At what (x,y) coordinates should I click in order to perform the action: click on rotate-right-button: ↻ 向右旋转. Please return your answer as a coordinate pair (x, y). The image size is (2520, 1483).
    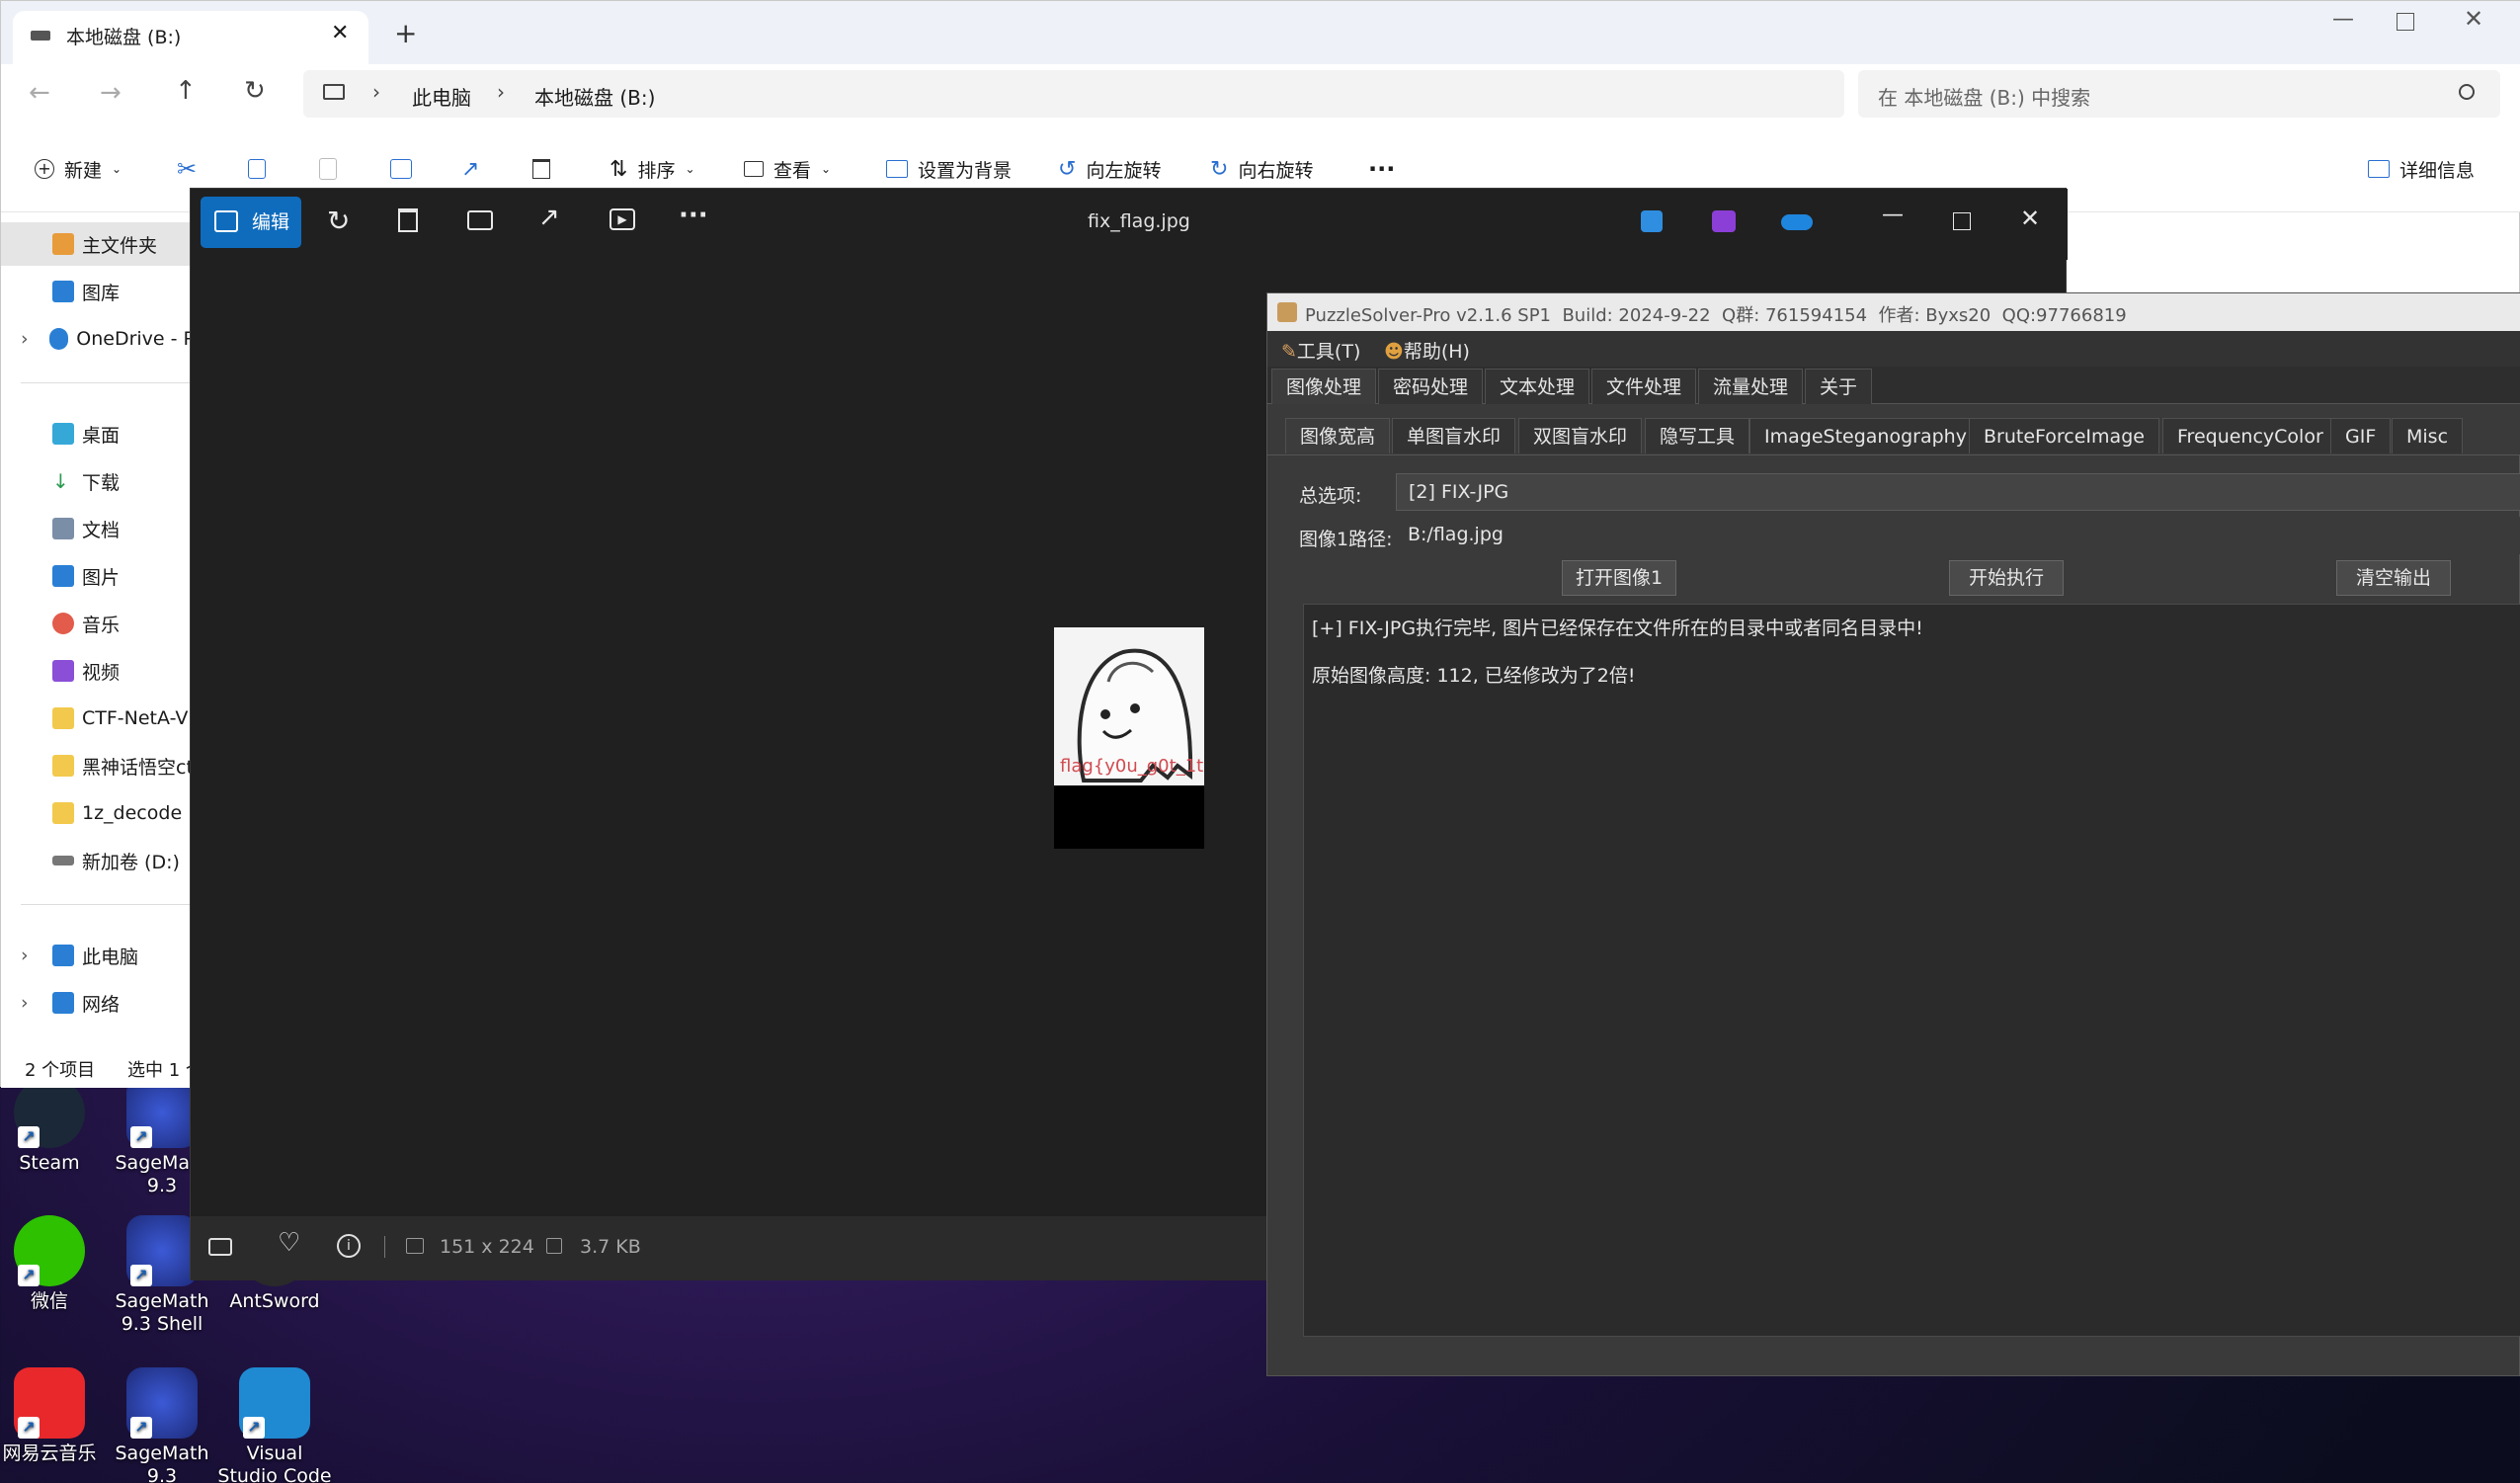
    Looking at the image, I should click on (1261, 169).